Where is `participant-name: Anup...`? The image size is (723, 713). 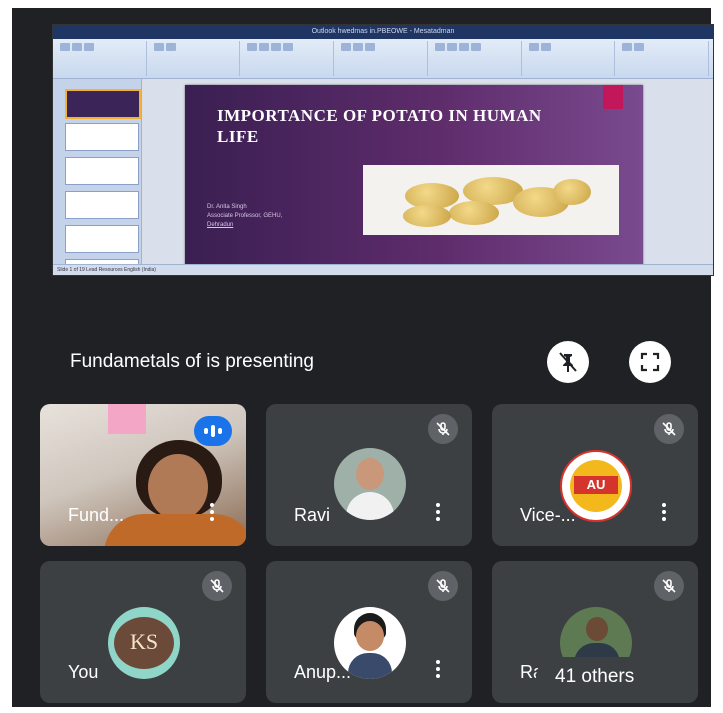 participant-name: Anup... is located at coordinates (323, 672).